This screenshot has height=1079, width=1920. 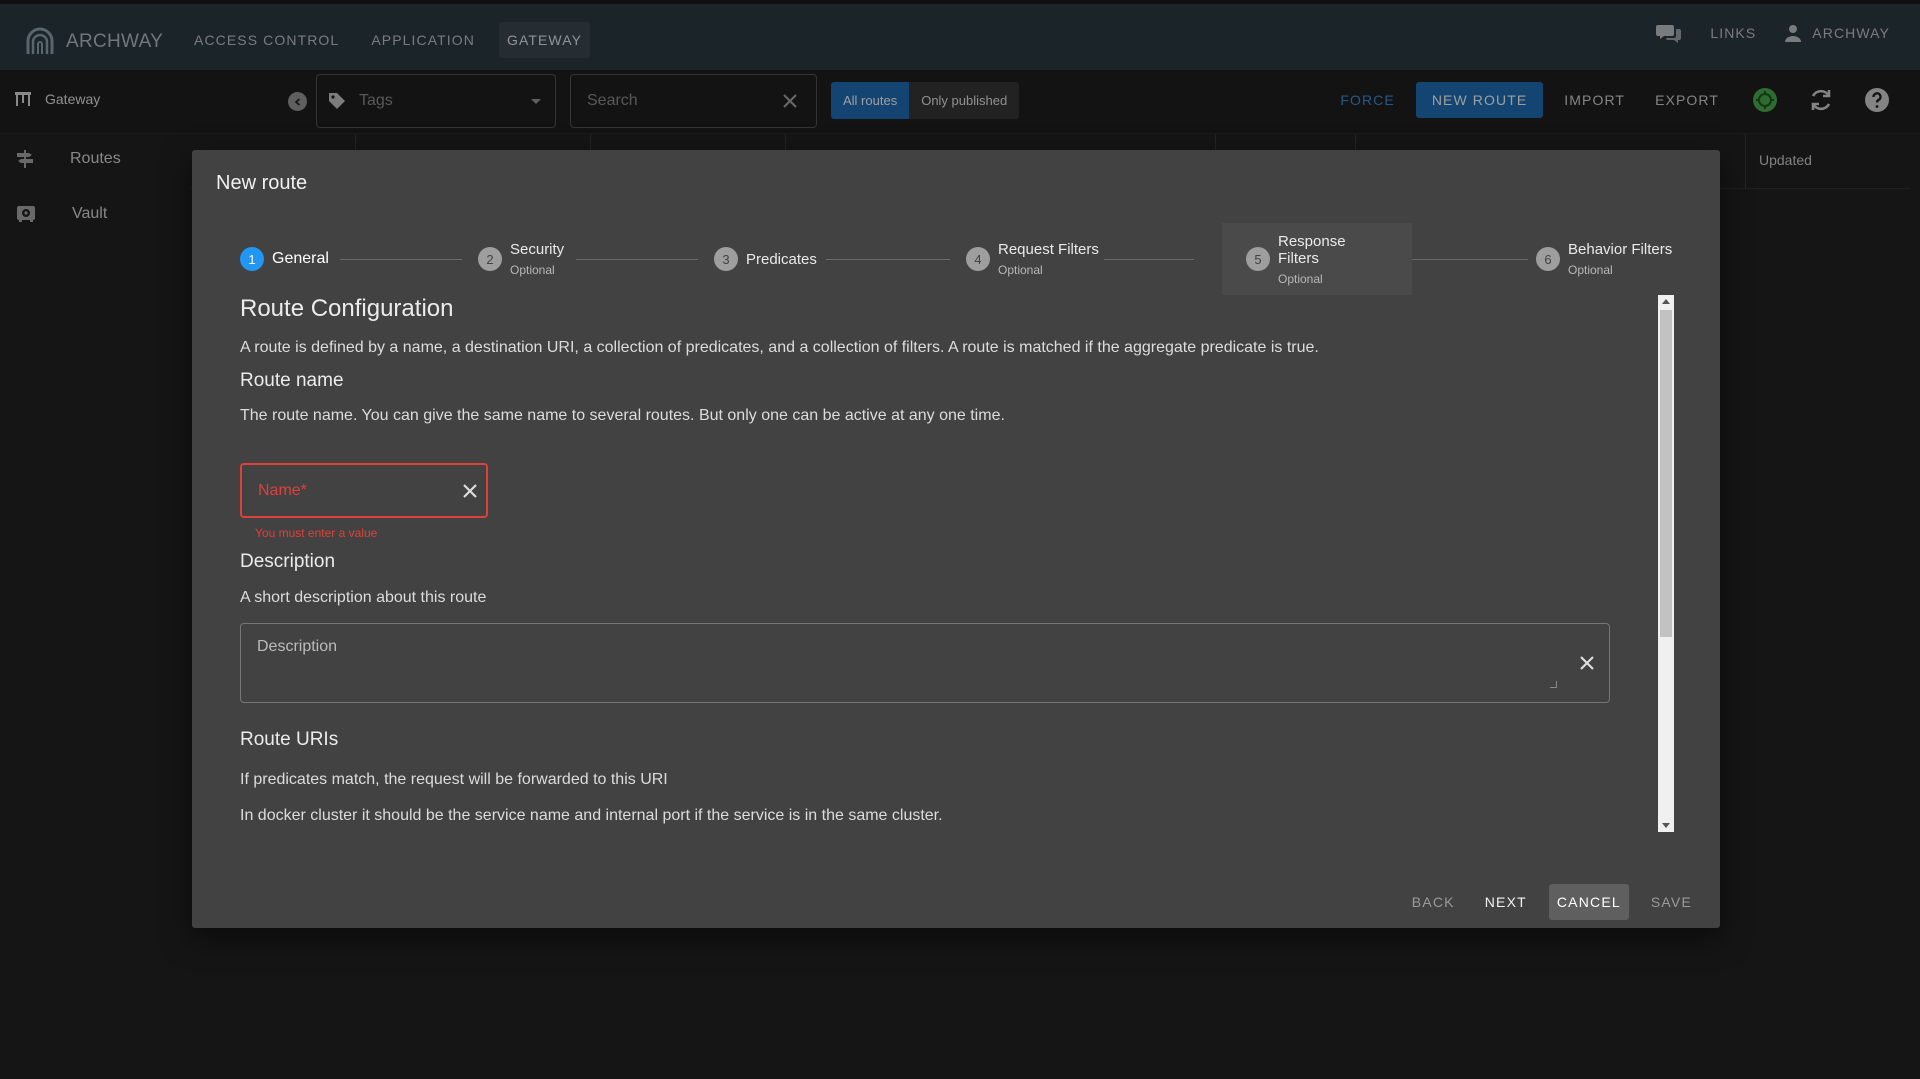 I want to click on clear-description-icon, so click(x=1587, y=663).